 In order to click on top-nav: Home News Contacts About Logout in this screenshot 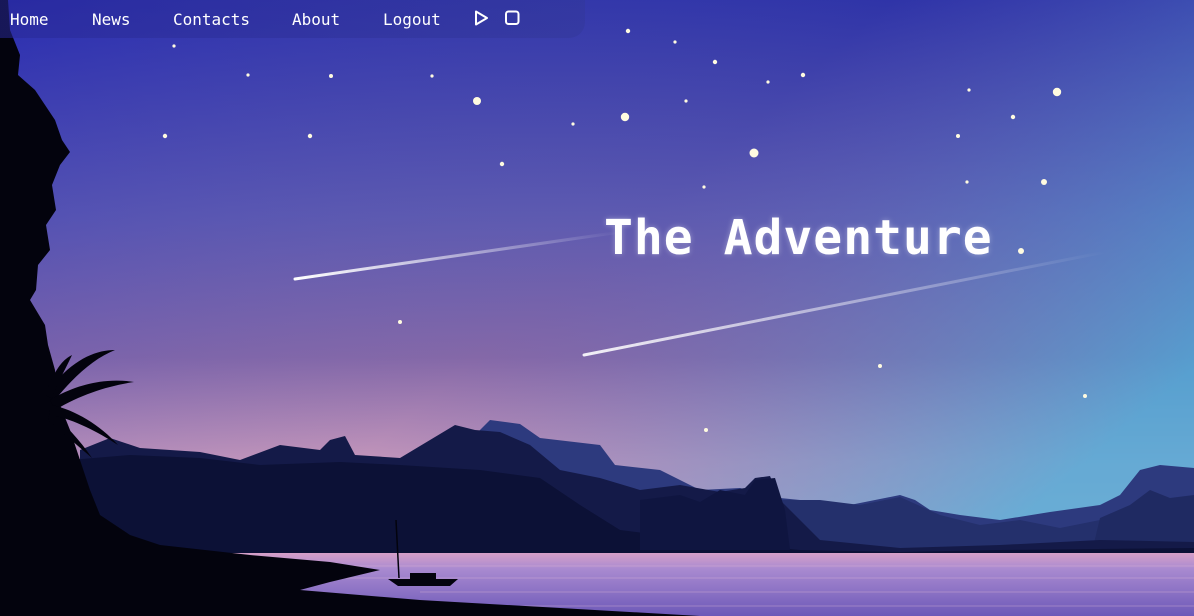, I will do `click(292, 19)`.